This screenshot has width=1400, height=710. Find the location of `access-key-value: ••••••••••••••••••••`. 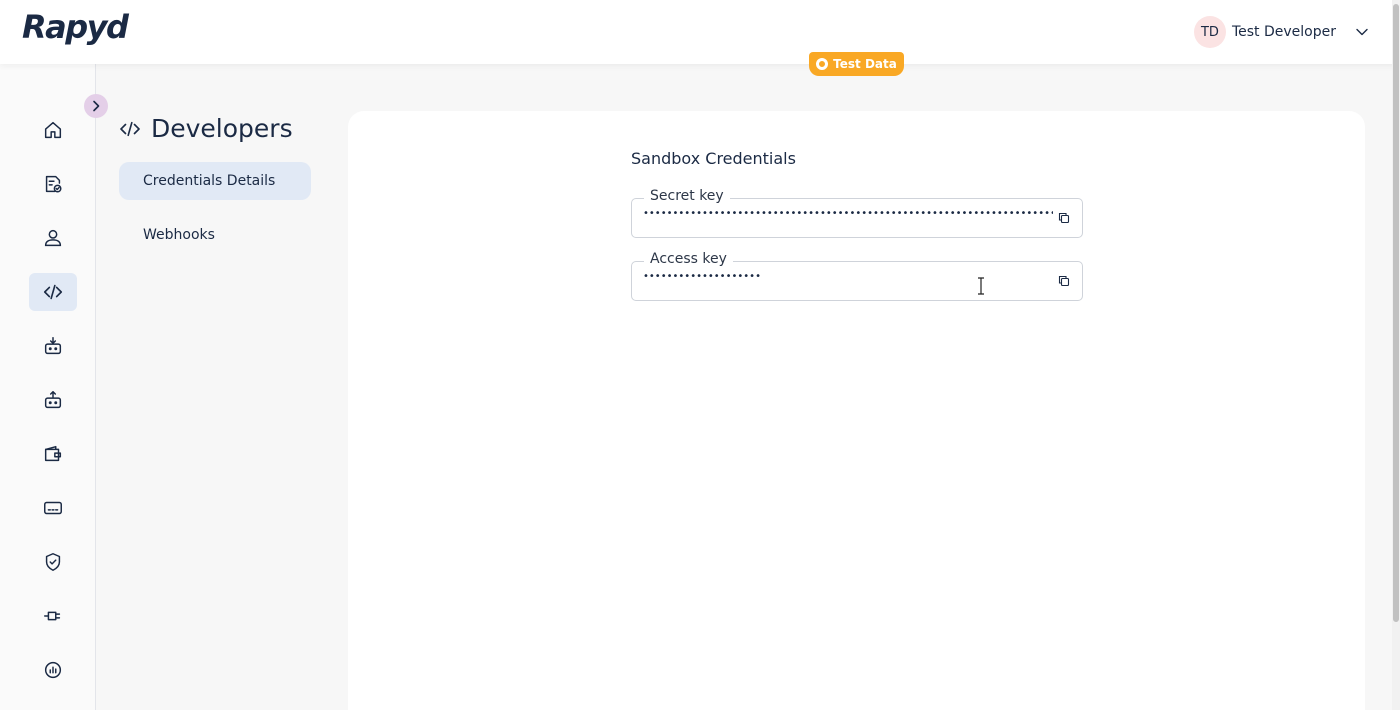

access-key-value: •••••••••••••••••••• is located at coordinates (848, 276).